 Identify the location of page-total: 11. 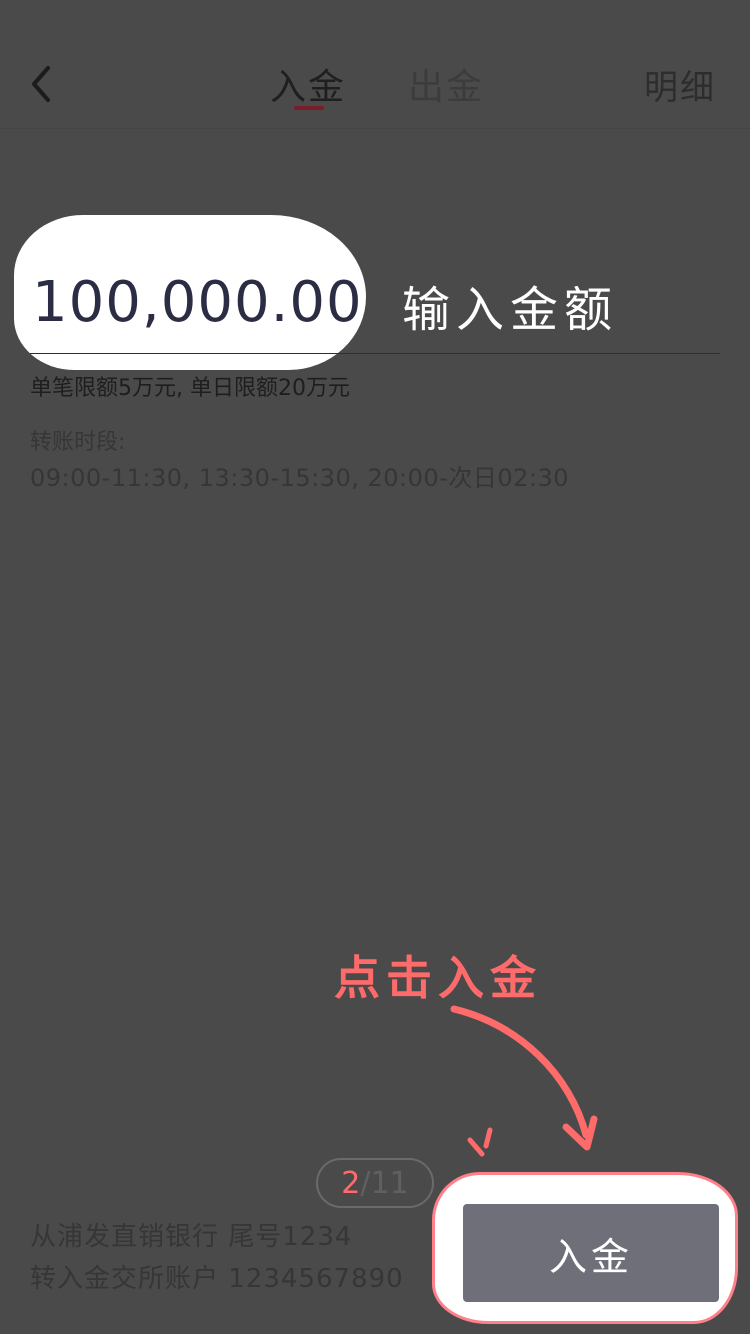
(389, 1183).